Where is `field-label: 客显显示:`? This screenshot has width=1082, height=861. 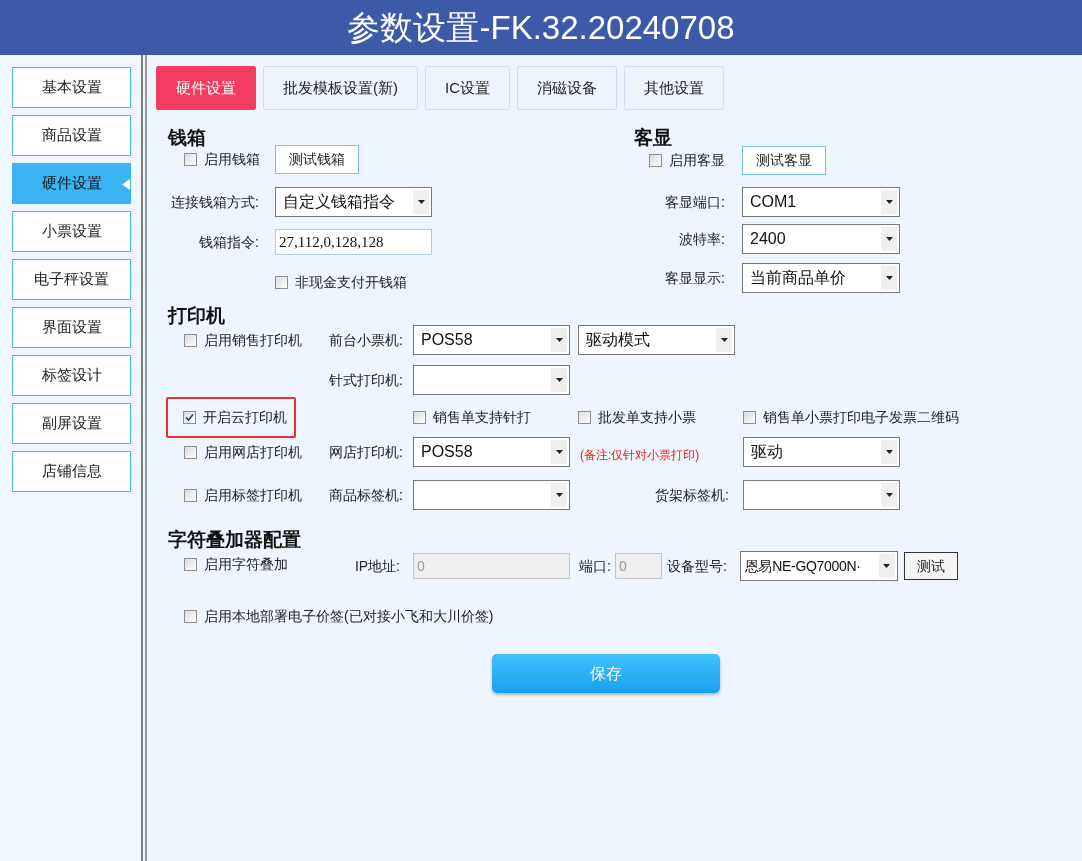 field-label: 客显显示: is located at coordinates (694, 278).